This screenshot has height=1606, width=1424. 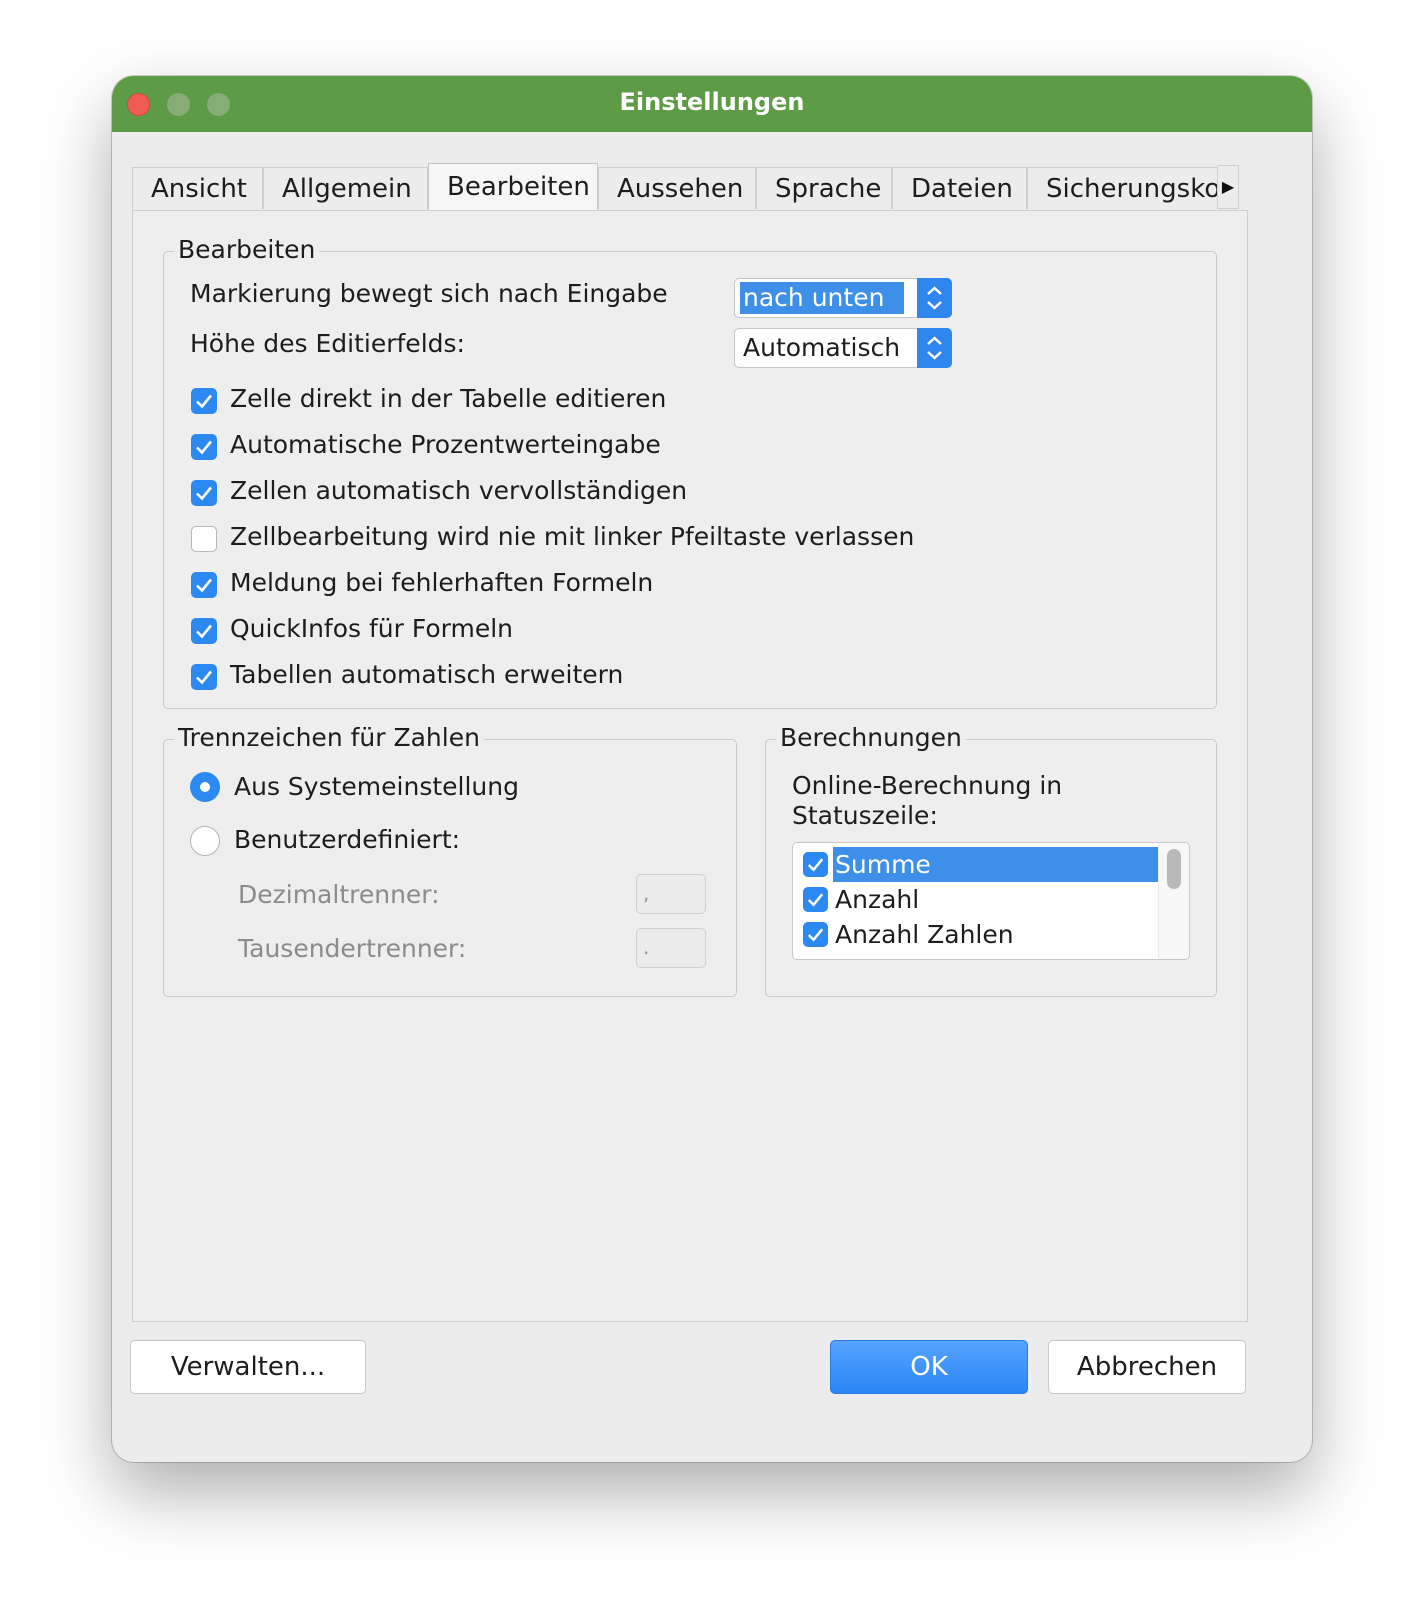 I want to click on list-item-summe-label: Summe, so click(x=996, y=864).